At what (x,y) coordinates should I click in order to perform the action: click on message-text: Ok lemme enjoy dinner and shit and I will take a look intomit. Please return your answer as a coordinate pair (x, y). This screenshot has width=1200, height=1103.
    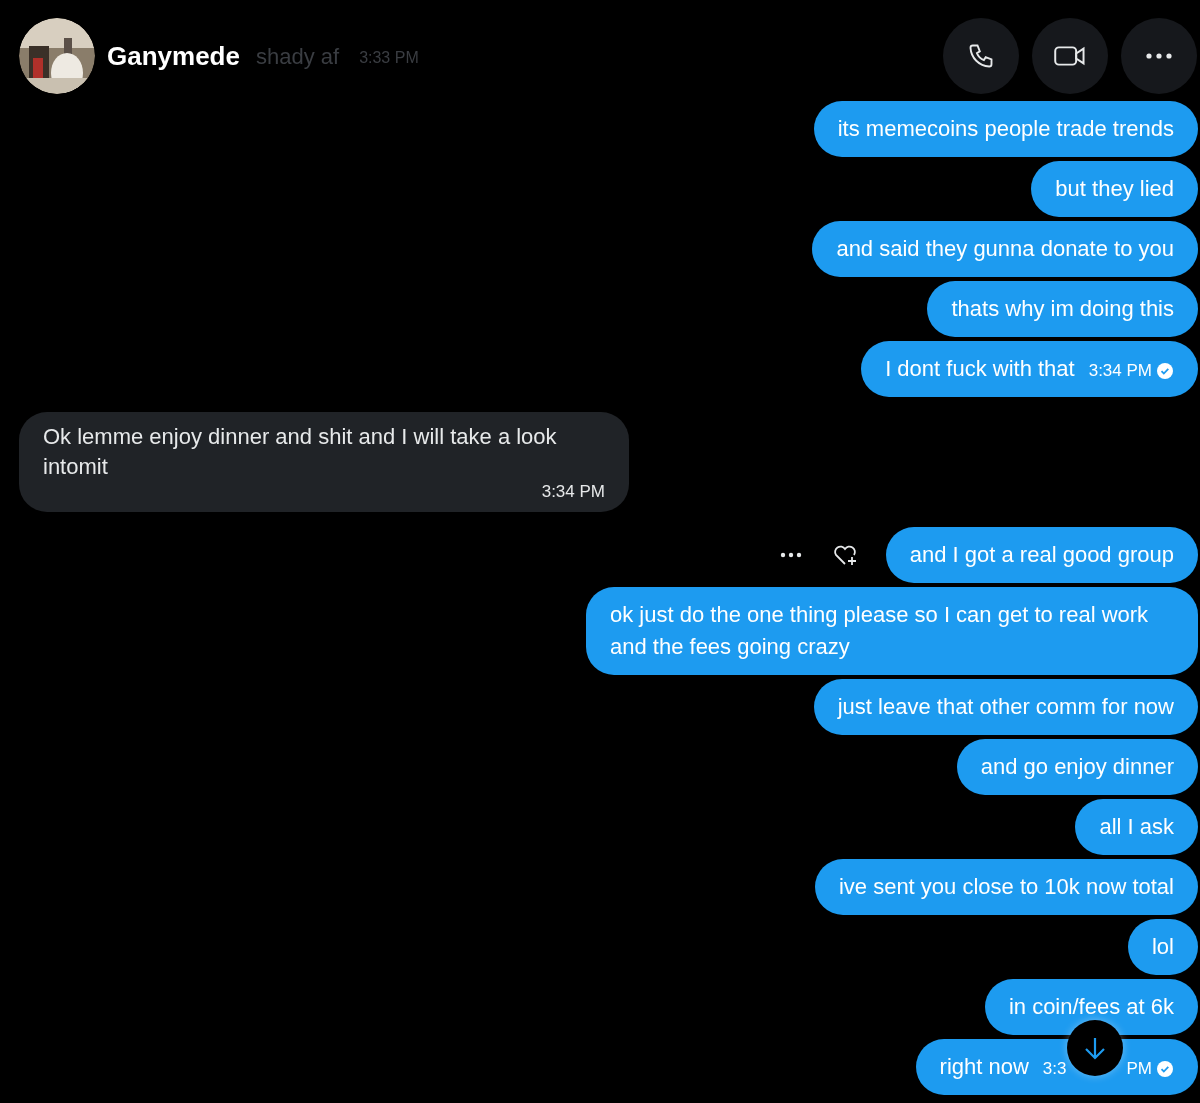
    Looking at the image, I should click on (300, 452).